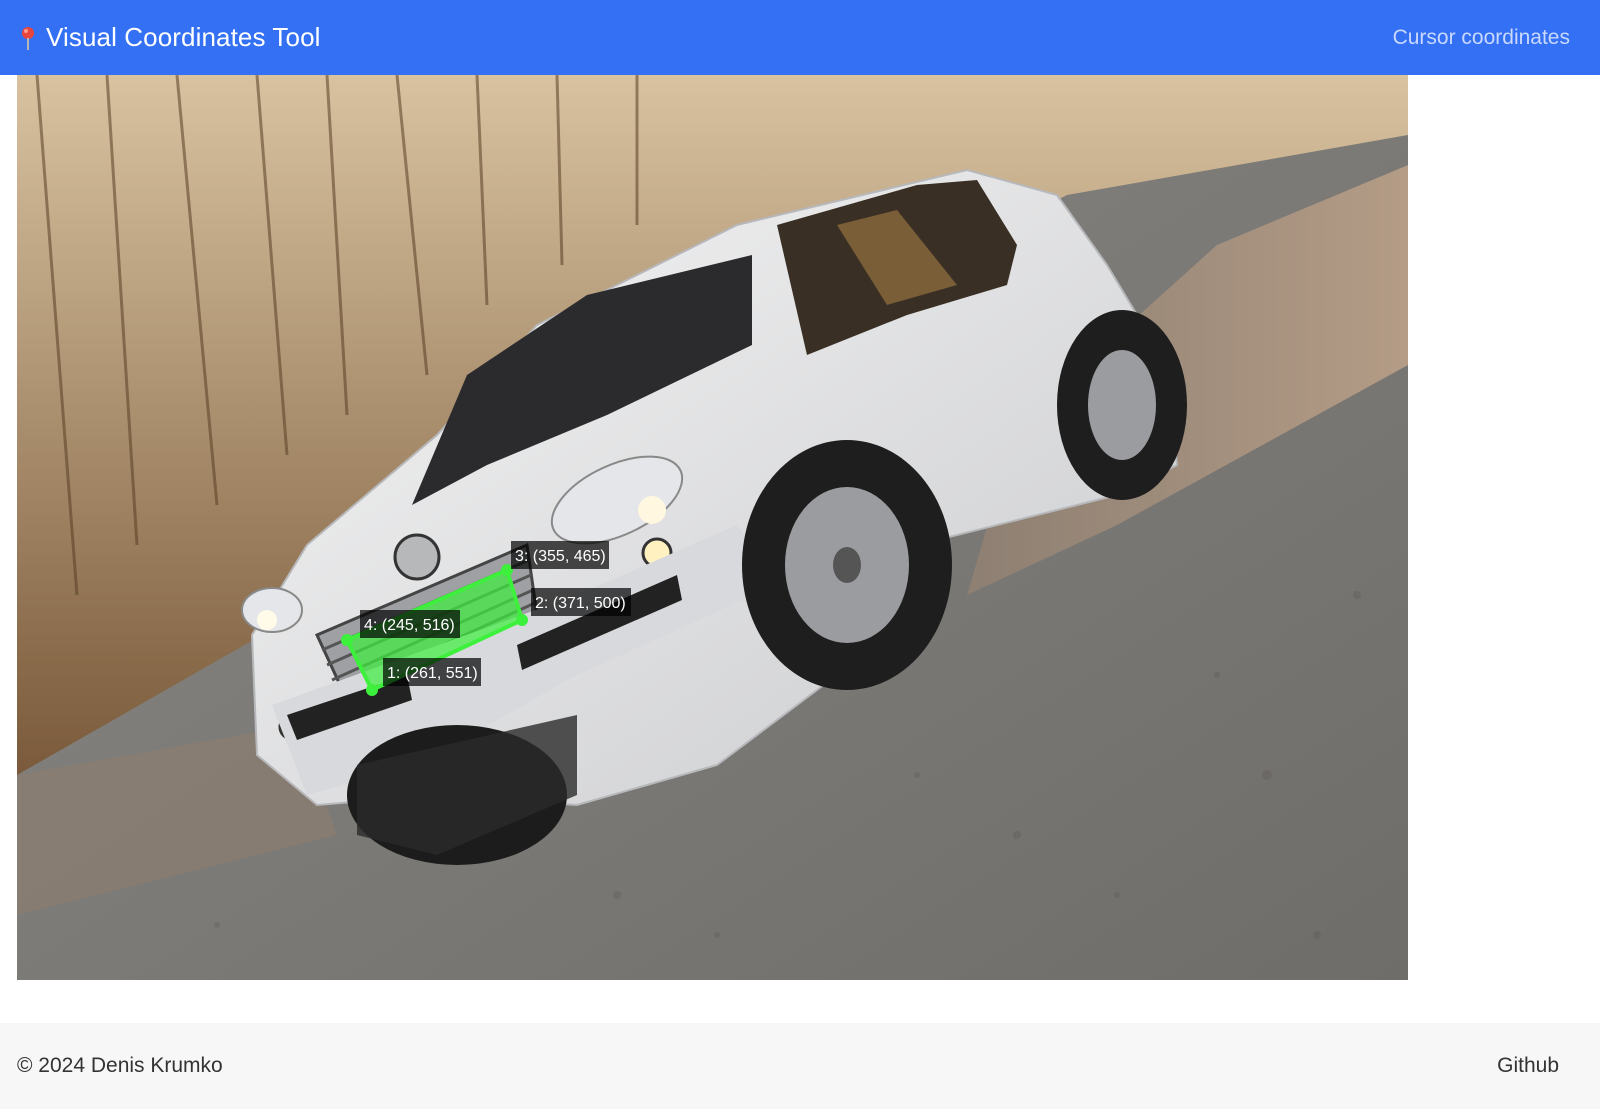 This screenshot has width=1600, height=1109. I want to click on cursor-coordinates-link: Cursor coordinates, so click(1481, 38).